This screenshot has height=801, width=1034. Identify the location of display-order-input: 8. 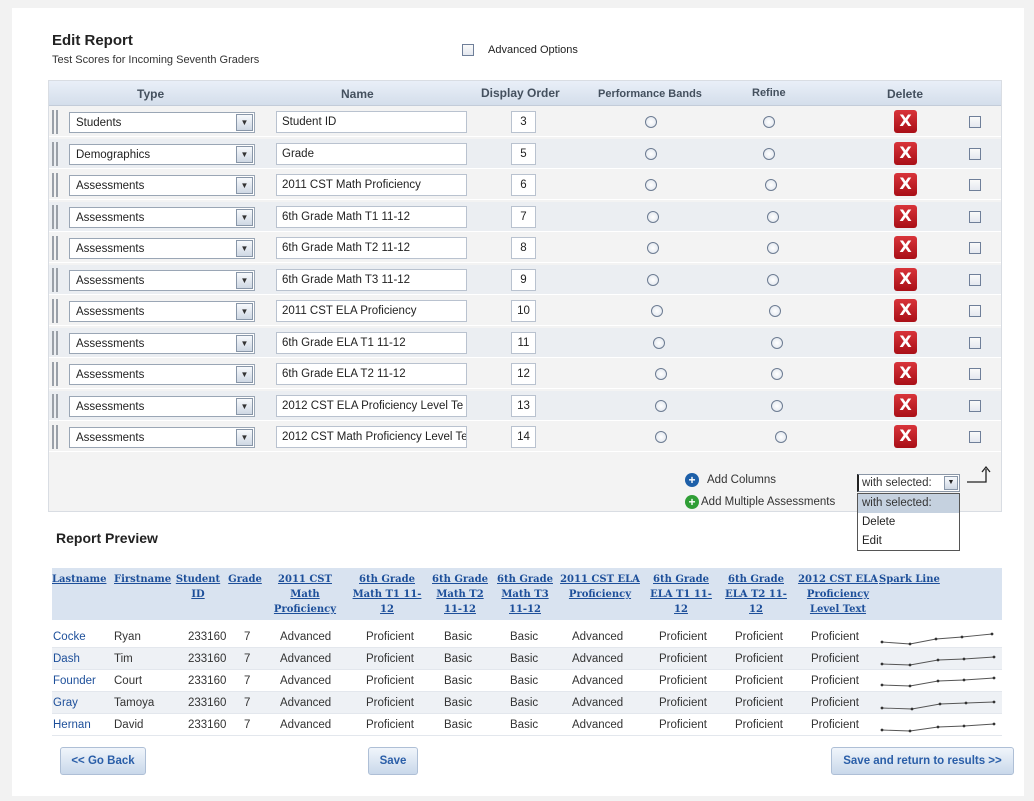
(523, 248).